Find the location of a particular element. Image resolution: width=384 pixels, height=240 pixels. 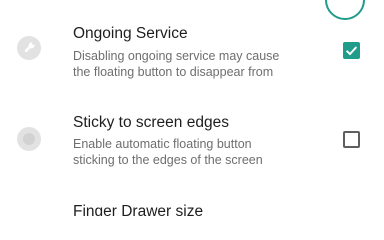

circle-icon is located at coordinates (29, 139).